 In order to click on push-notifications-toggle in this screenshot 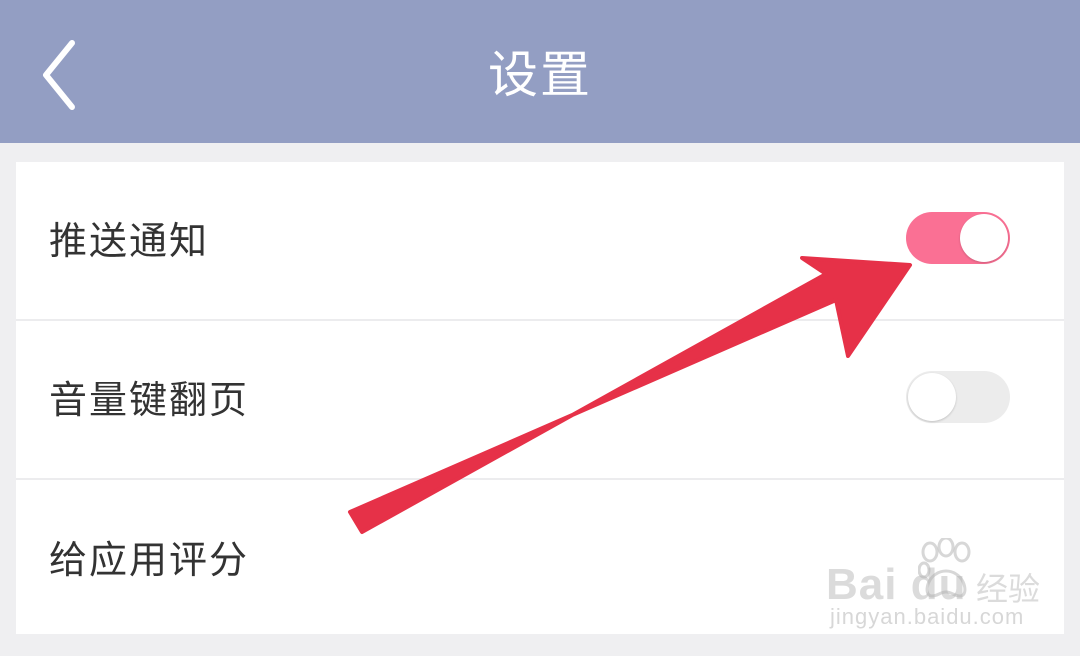, I will do `click(958, 238)`.